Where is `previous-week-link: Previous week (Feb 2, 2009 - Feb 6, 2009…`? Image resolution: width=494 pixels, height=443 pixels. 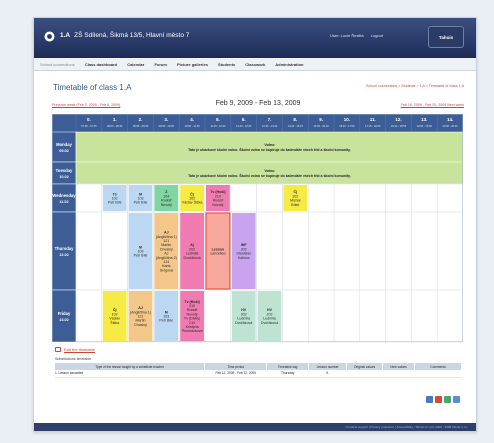
previous-week-link: Previous week (Feb 2, 2009 - Feb 6, 2009… is located at coordinates (86, 105).